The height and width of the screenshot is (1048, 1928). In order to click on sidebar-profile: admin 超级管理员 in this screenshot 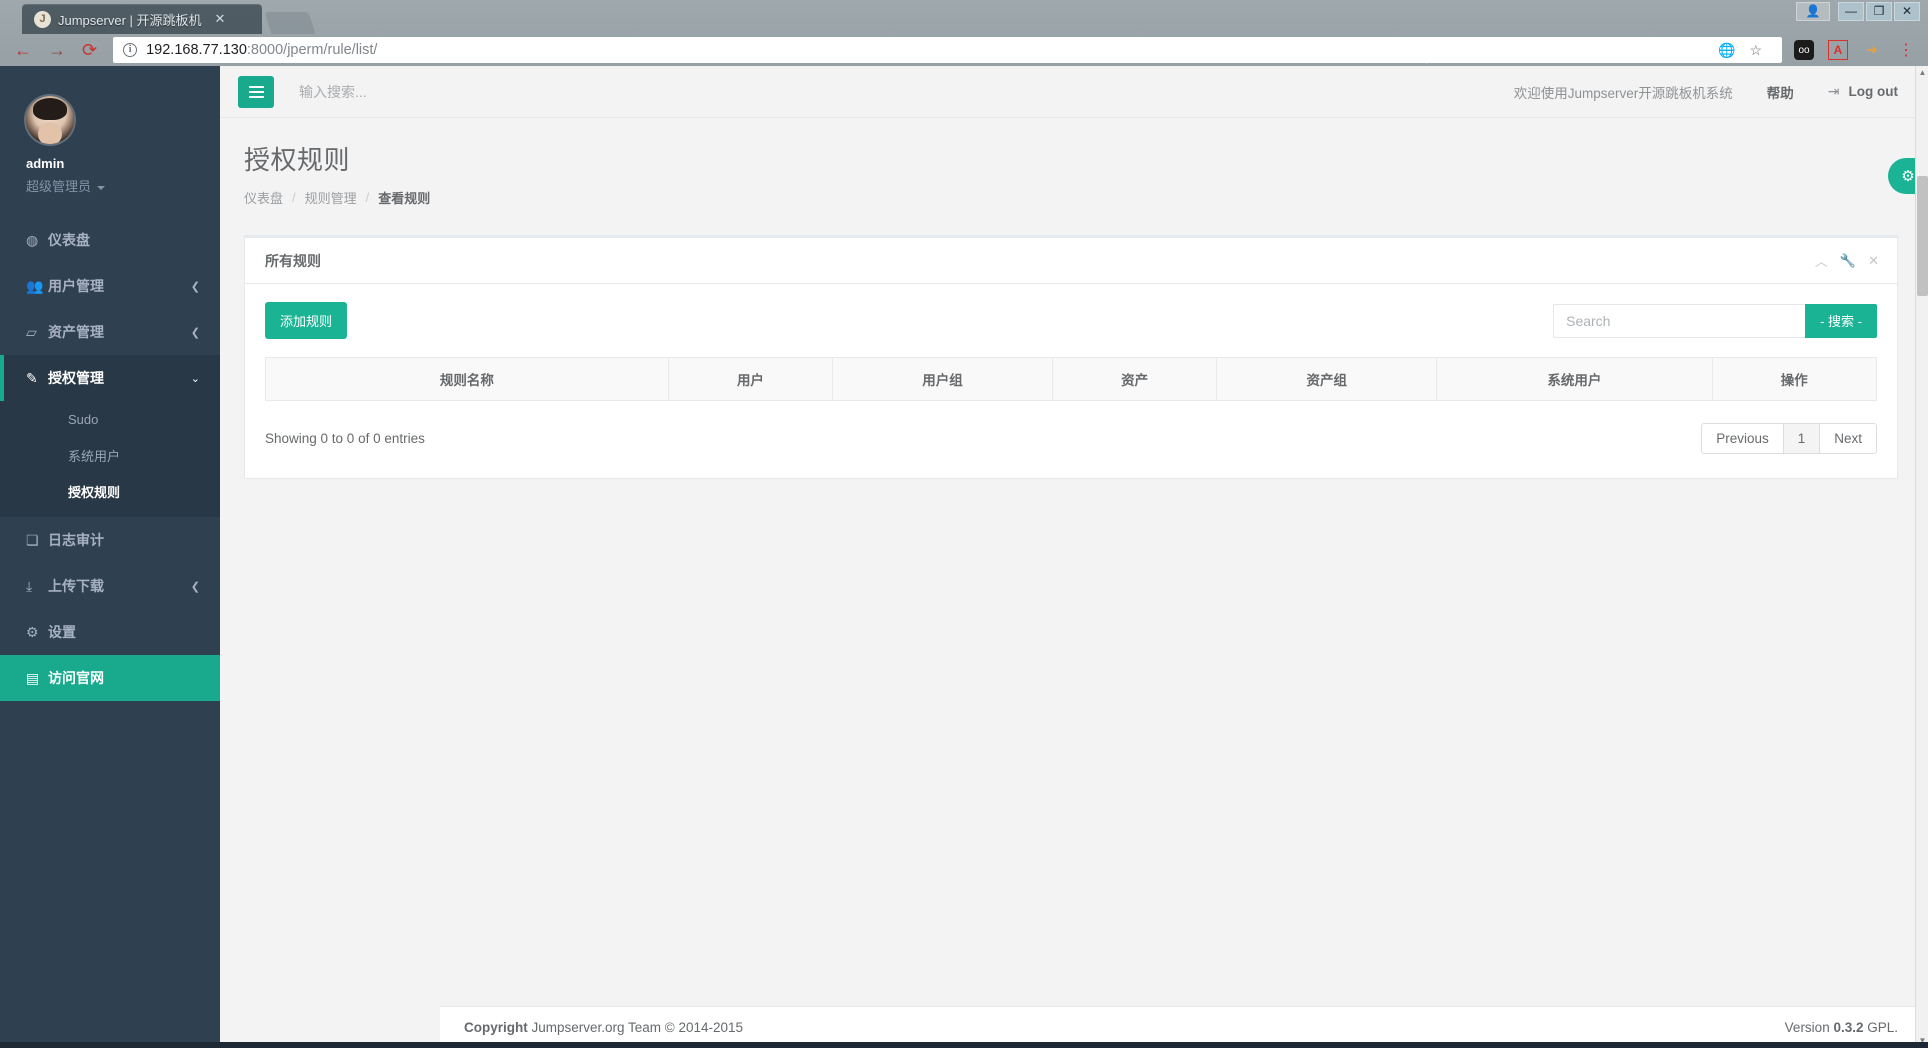, I will do `click(110, 141)`.